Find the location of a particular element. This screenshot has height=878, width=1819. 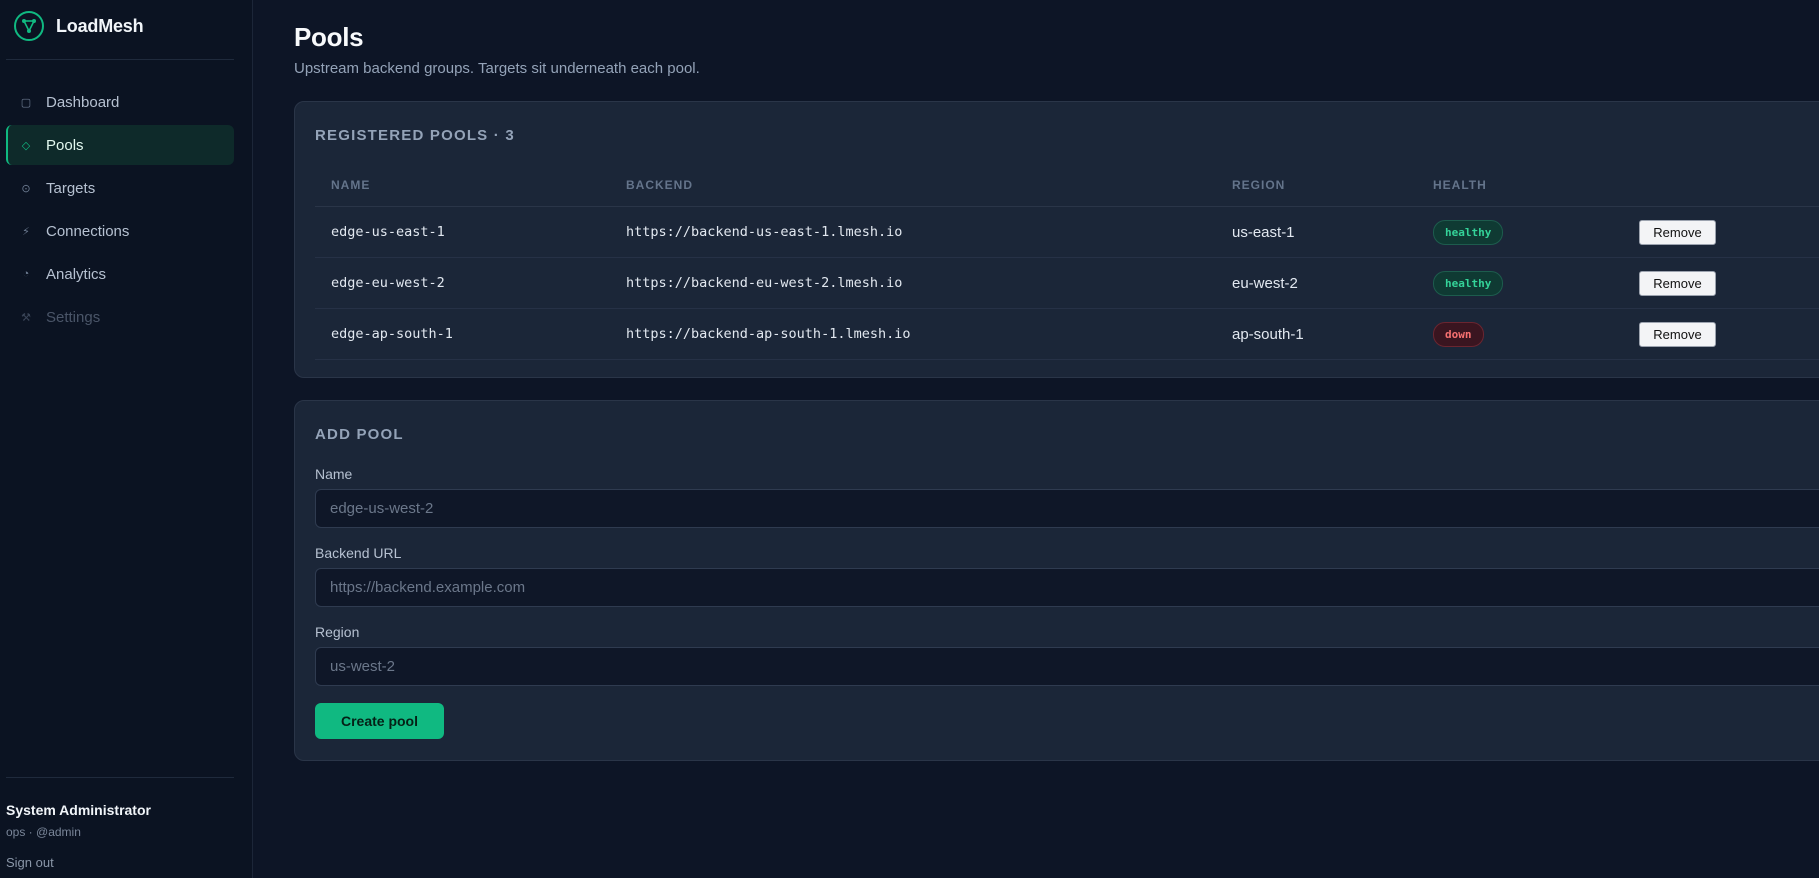

pool-backend: https://backend-eu-west-2.lmesh.io is located at coordinates (764, 283).